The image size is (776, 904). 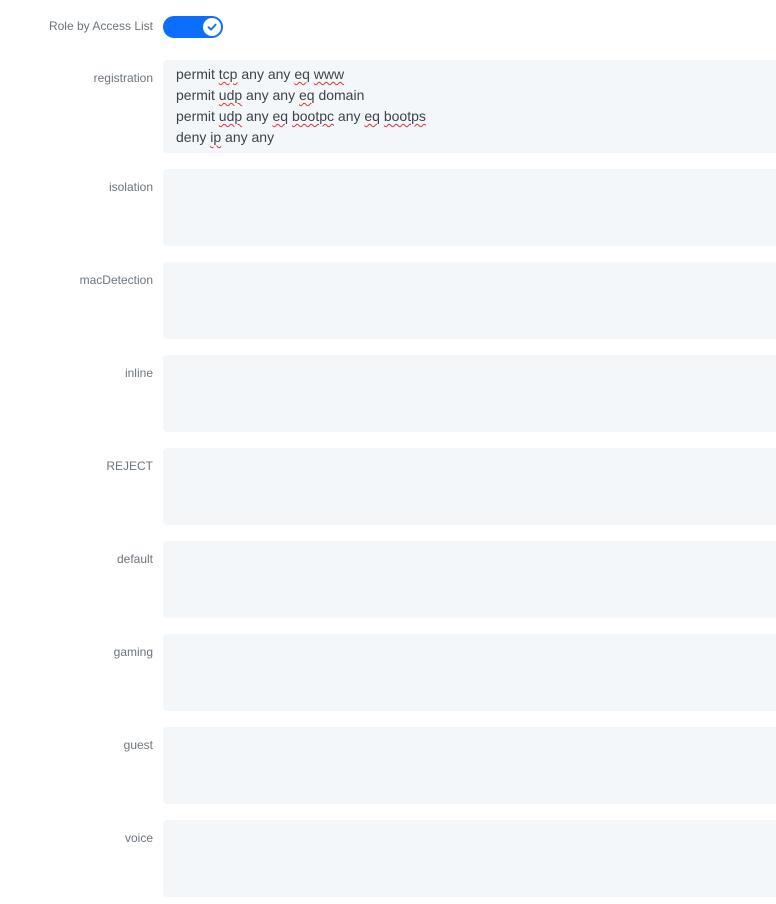 I want to click on role-row-macdetection: macDetection, so click(x=388, y=300).